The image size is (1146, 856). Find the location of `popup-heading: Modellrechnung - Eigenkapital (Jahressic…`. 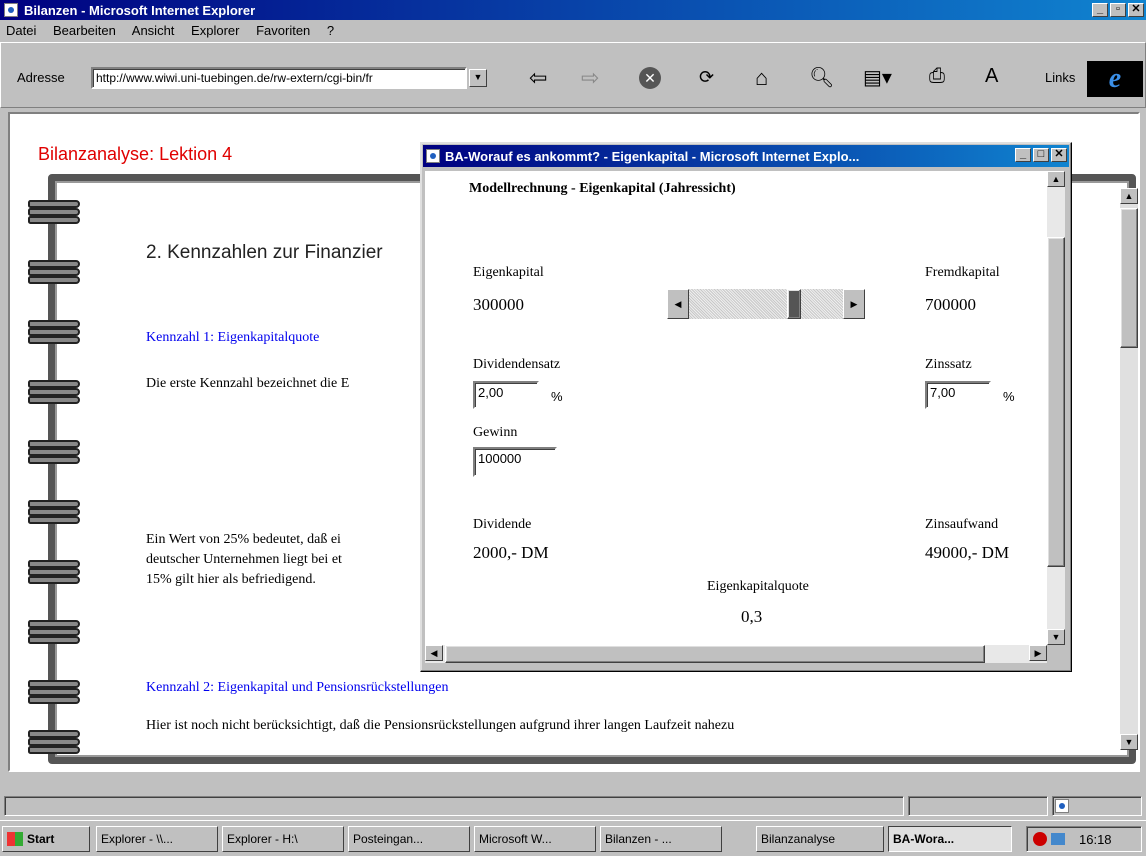

popup-heading: Modellrechnung - Eigenkapital (Jahressic… is located at coordinates (602, 188).